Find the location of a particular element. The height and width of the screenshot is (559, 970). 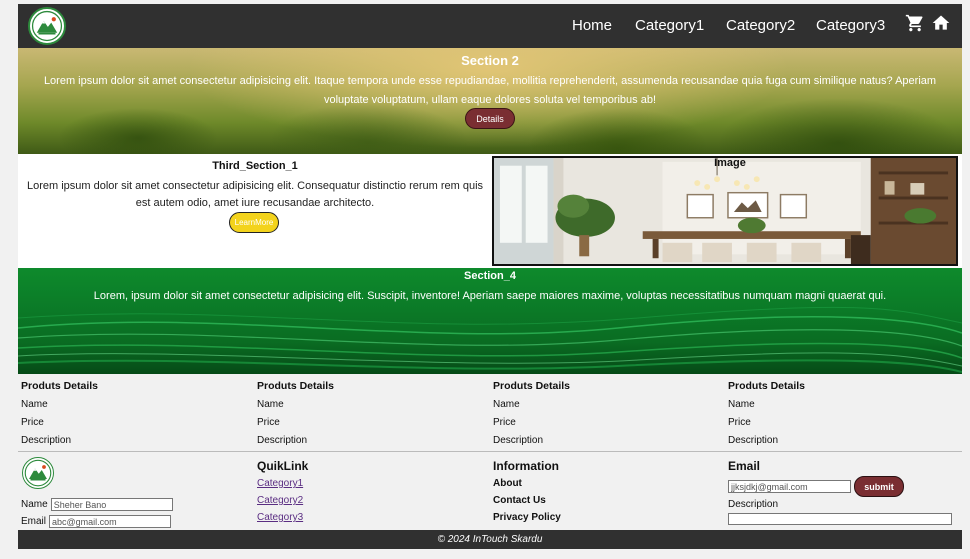

email-title: Email is located at coordinates (744, 466).